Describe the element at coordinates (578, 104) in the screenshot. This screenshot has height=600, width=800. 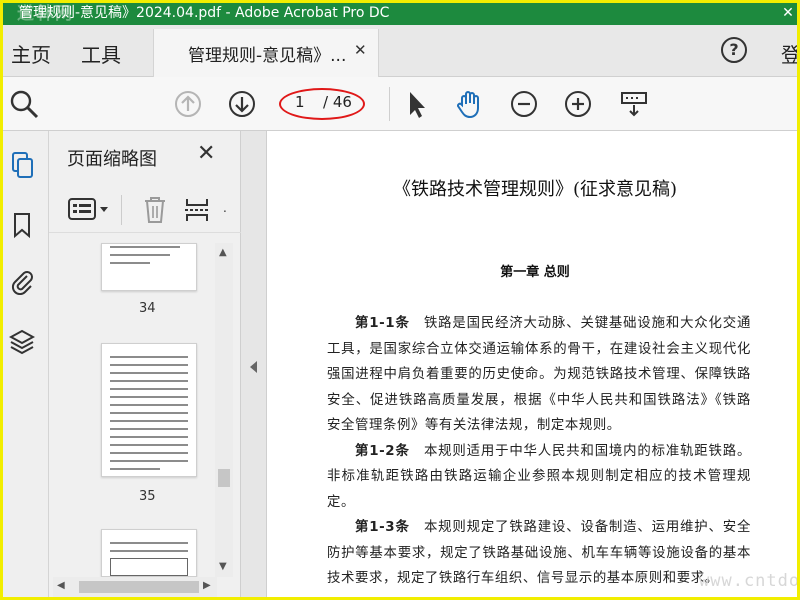
I see `zoom-in-icon` at that location.